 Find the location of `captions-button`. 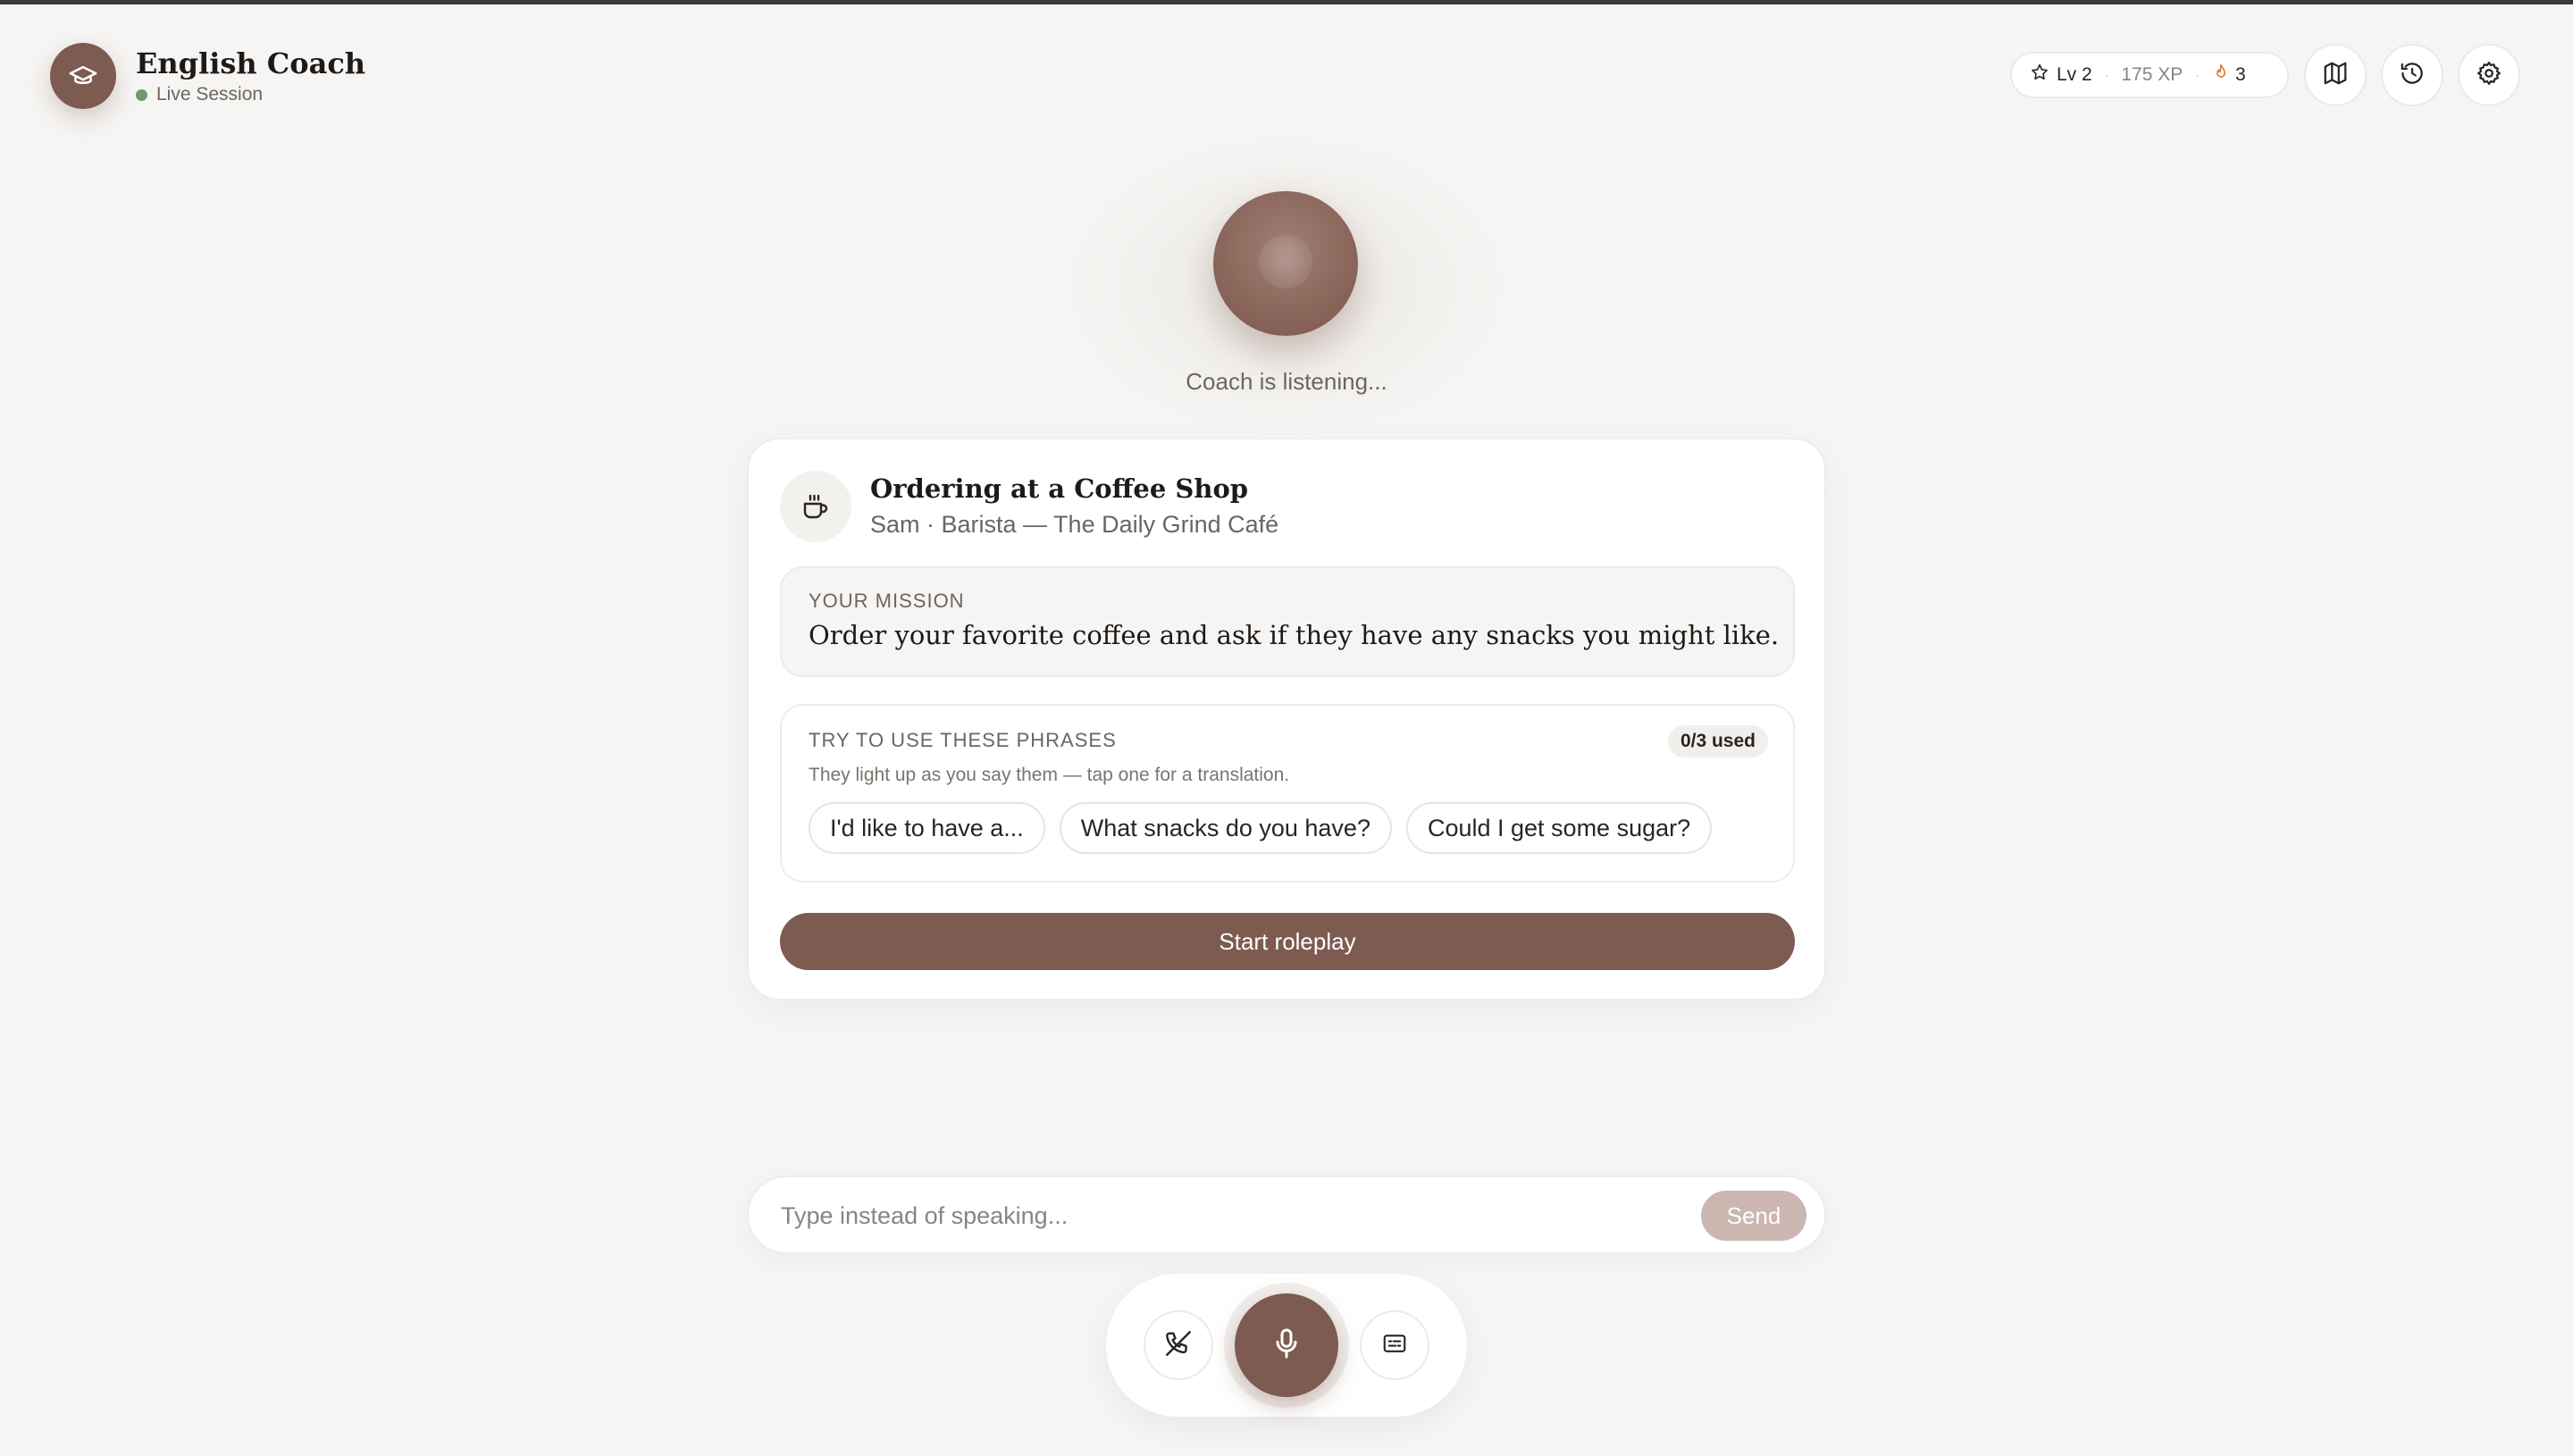

captions-button is located at coordinates (1394, 1345).